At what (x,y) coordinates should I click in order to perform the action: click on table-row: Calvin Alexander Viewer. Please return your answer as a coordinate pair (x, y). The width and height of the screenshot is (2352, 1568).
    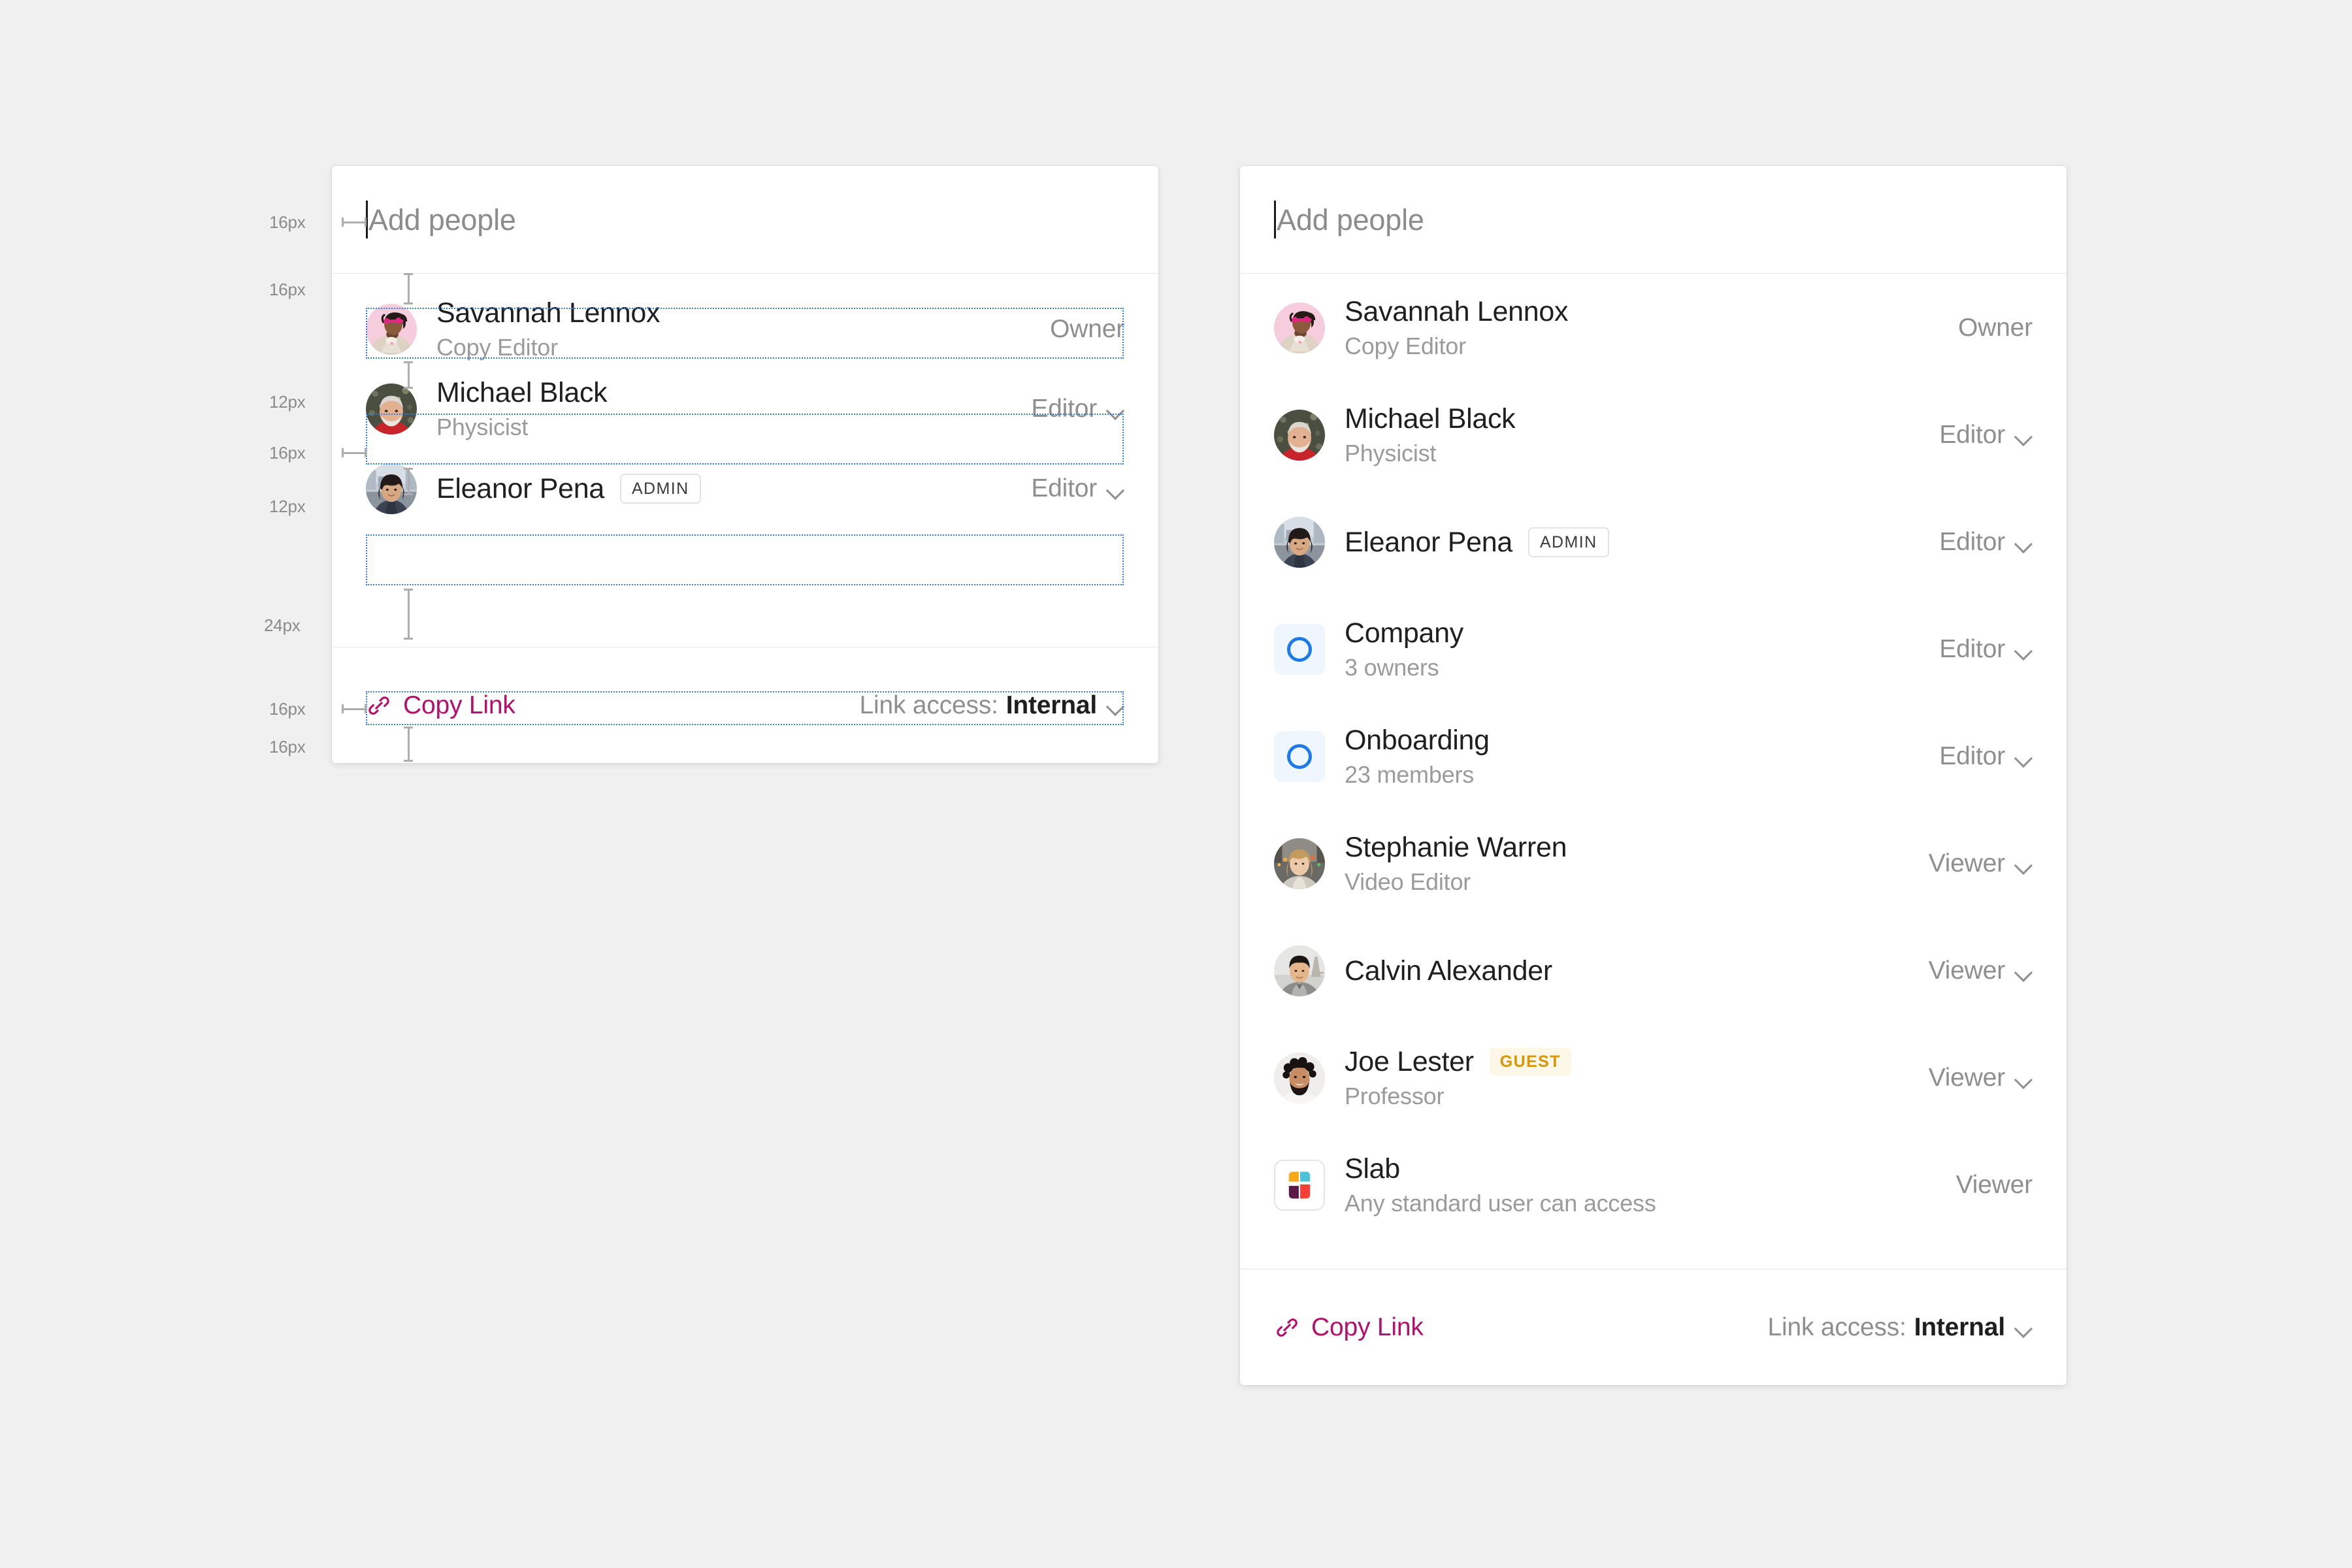
    Looking at the image, I should click on (1653, 971).